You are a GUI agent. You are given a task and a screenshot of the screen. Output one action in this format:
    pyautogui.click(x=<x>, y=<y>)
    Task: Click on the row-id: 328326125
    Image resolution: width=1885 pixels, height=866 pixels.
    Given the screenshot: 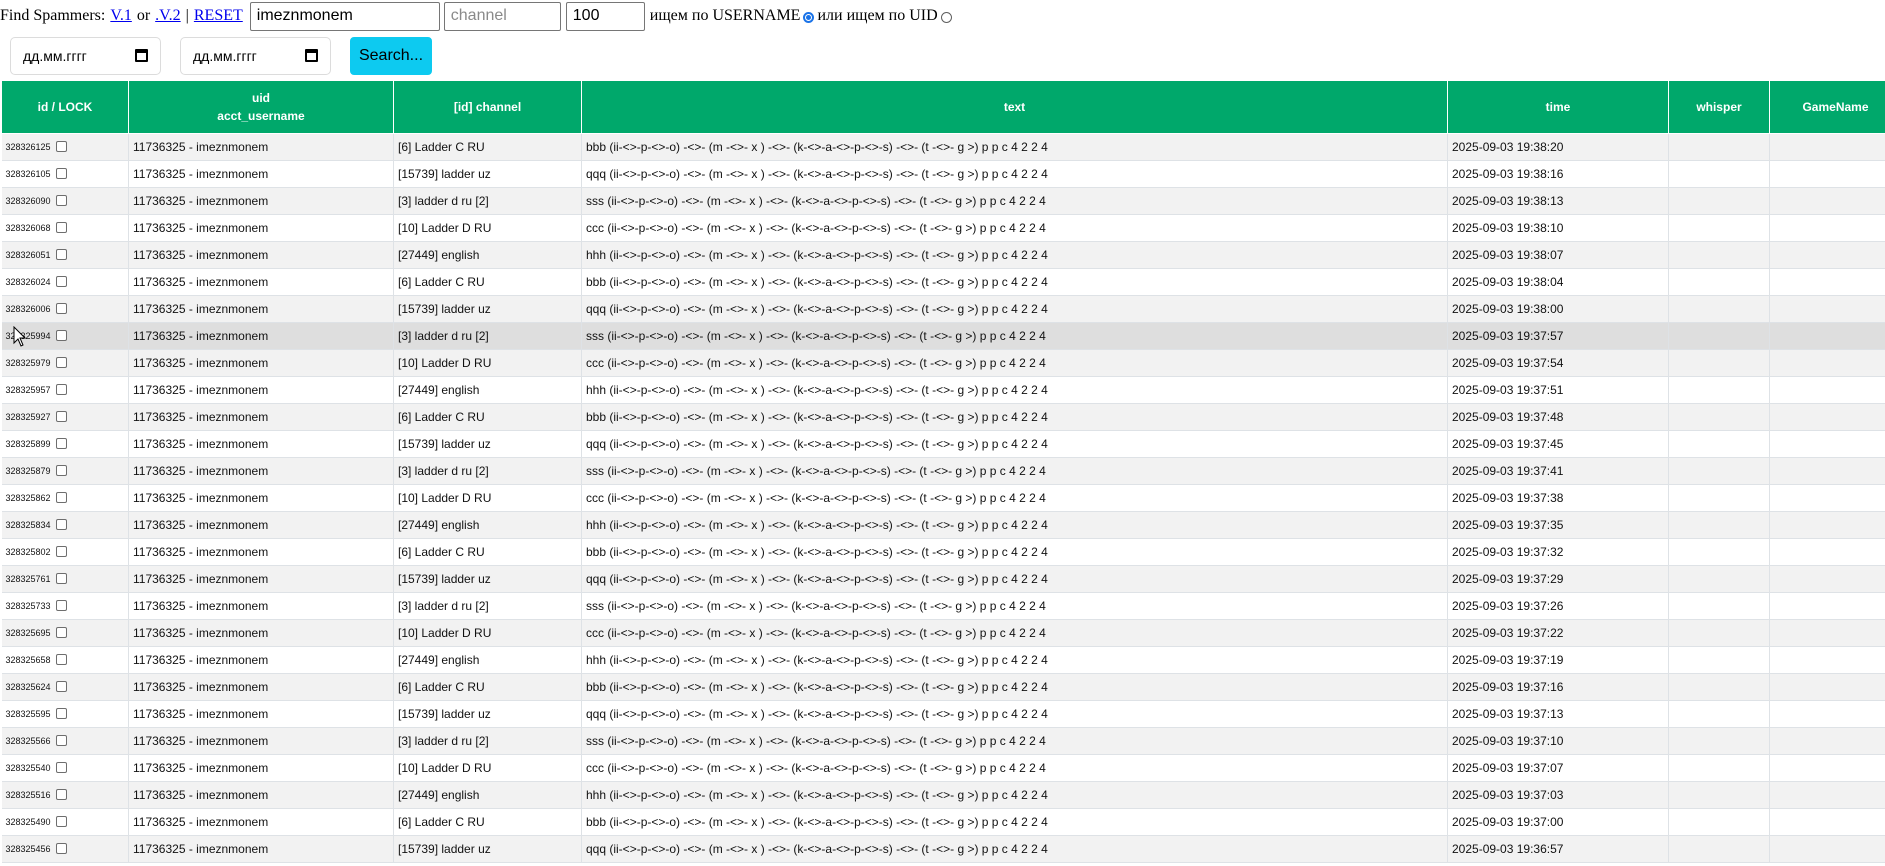 What is the action you would take?
    pyautogui.click(x=28, y=146)
    